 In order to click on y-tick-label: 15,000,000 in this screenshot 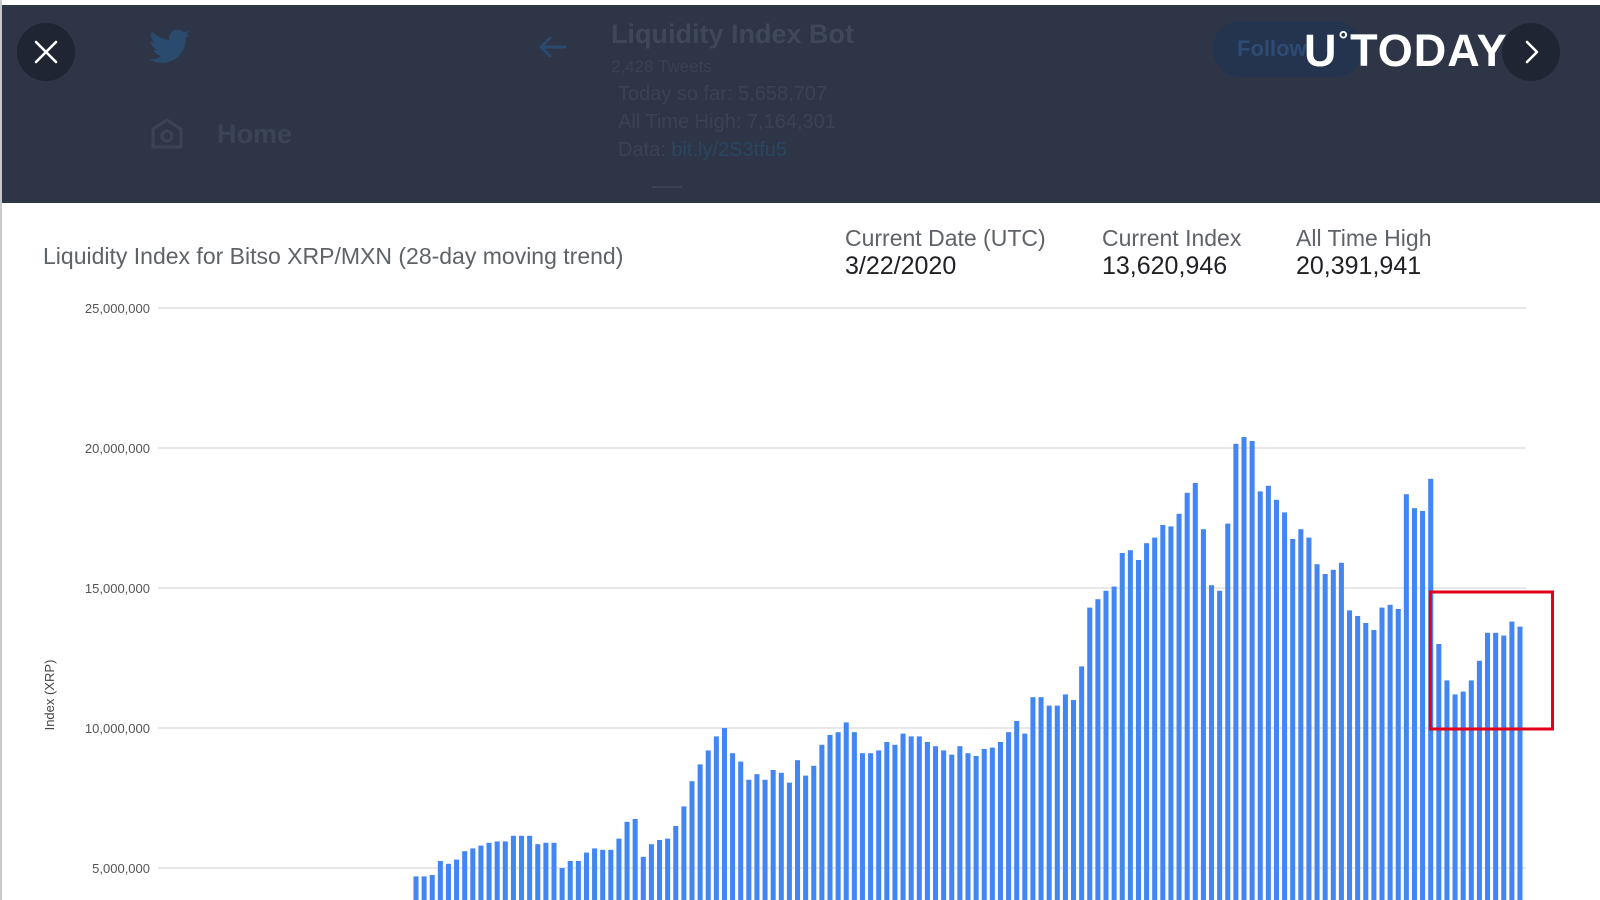, I will do `click(117, 588)`.